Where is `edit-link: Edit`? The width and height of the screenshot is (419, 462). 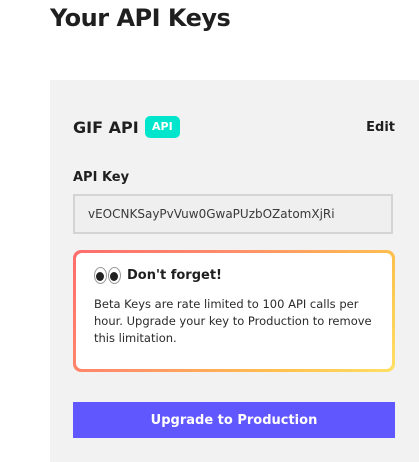
edit-link: Edit is located at coordinates (380, 127).